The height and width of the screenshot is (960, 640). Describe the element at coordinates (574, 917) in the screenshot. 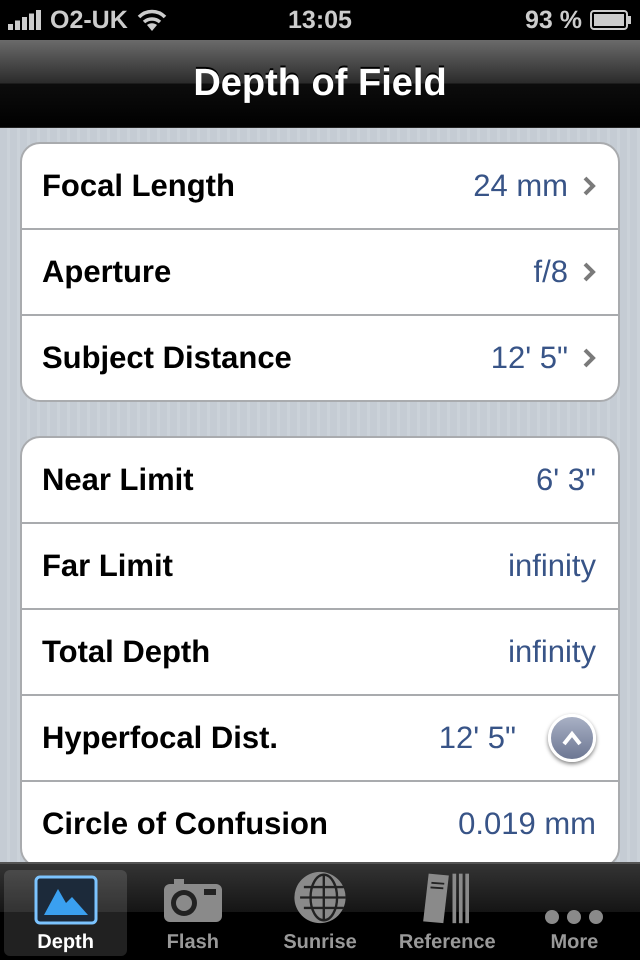

I see `more-icon` at that location.